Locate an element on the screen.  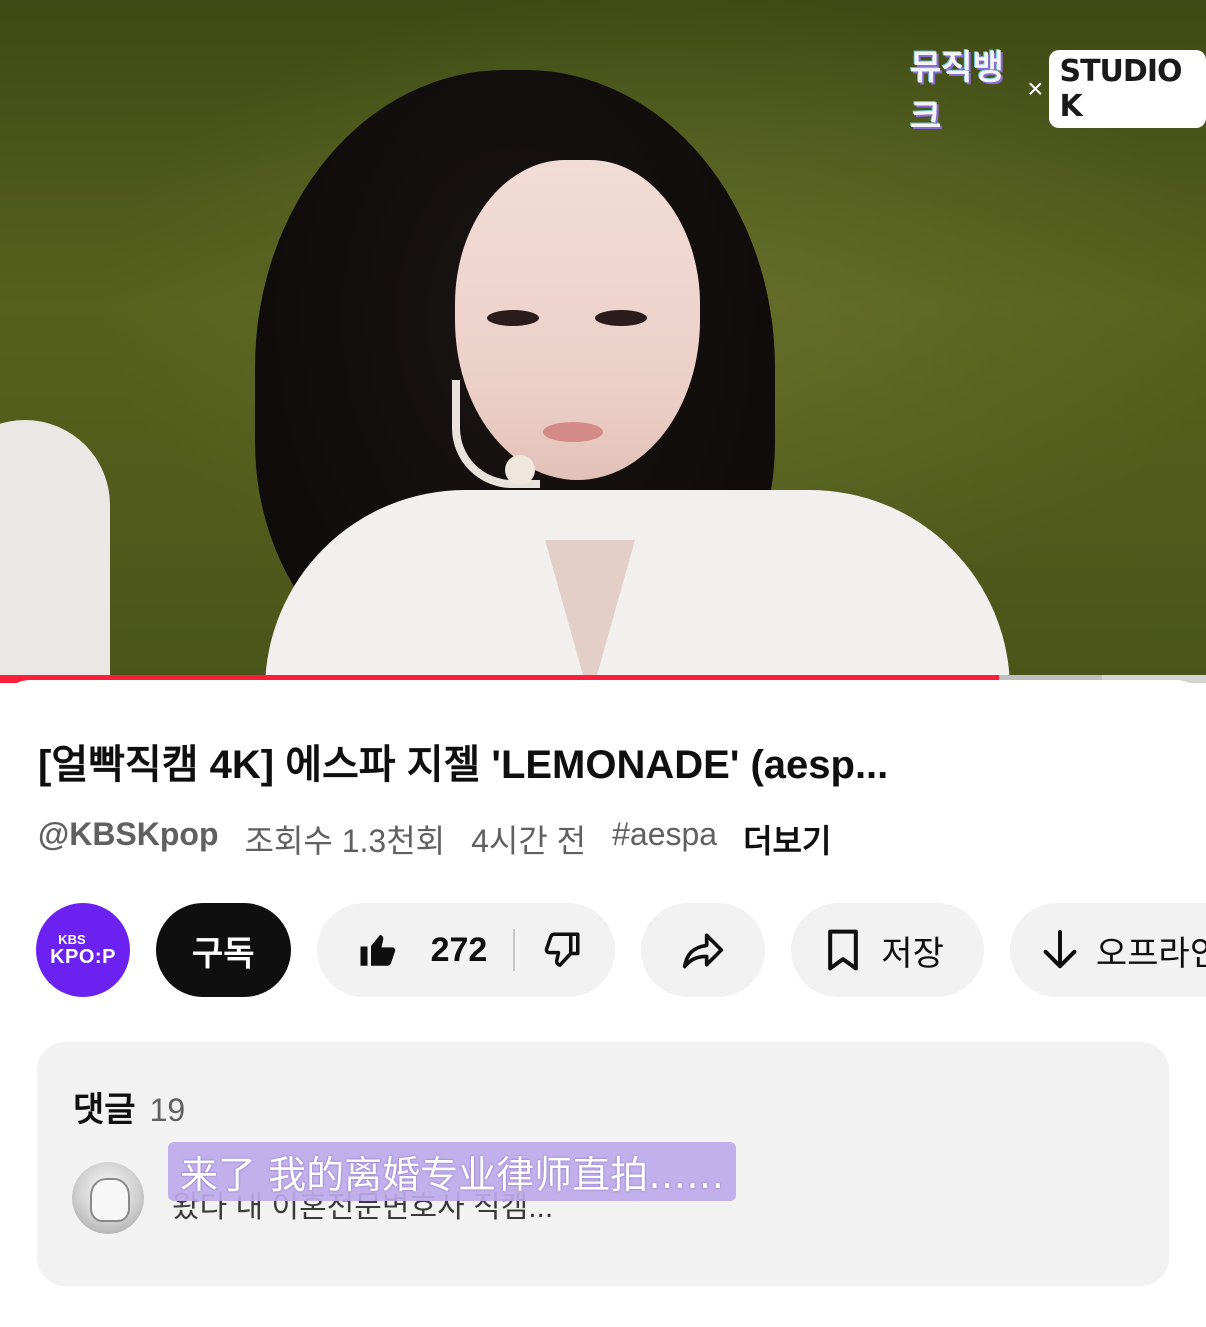
comments-label: 댓글 is located at coordinates (104, 1110).